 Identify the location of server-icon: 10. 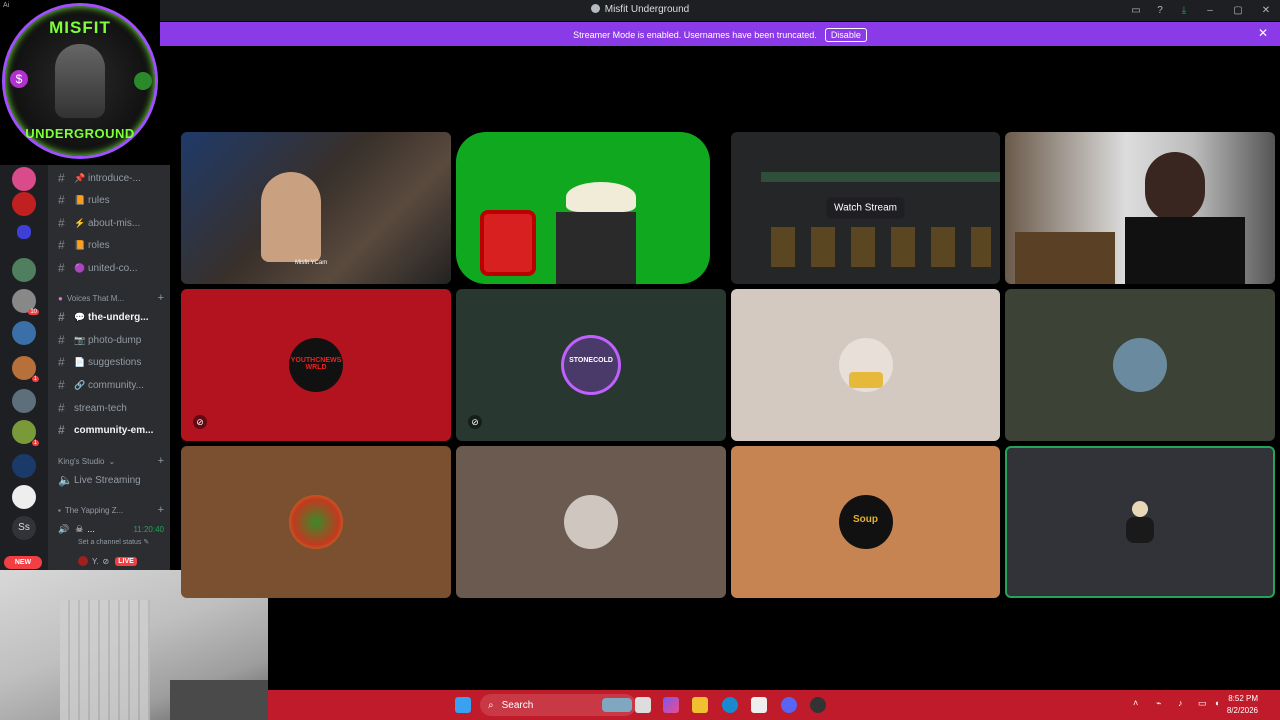
(25, 302).